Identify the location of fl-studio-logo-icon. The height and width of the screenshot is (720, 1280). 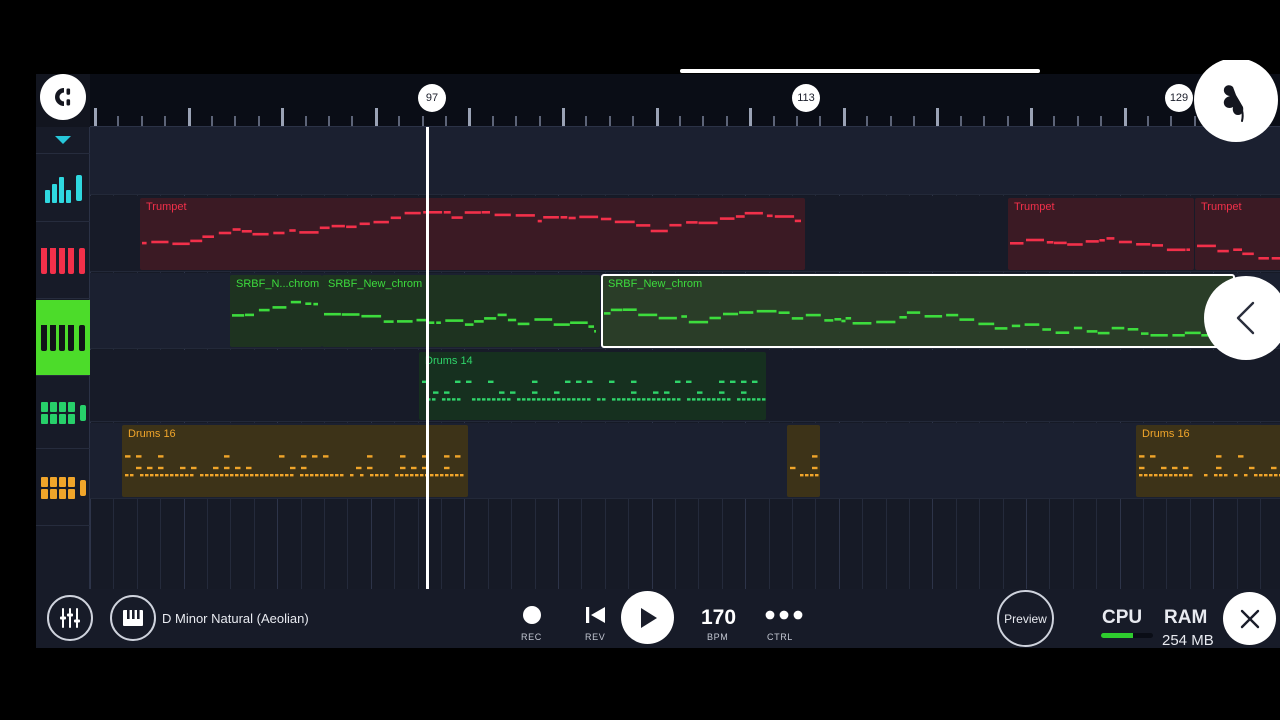
(63, 97).